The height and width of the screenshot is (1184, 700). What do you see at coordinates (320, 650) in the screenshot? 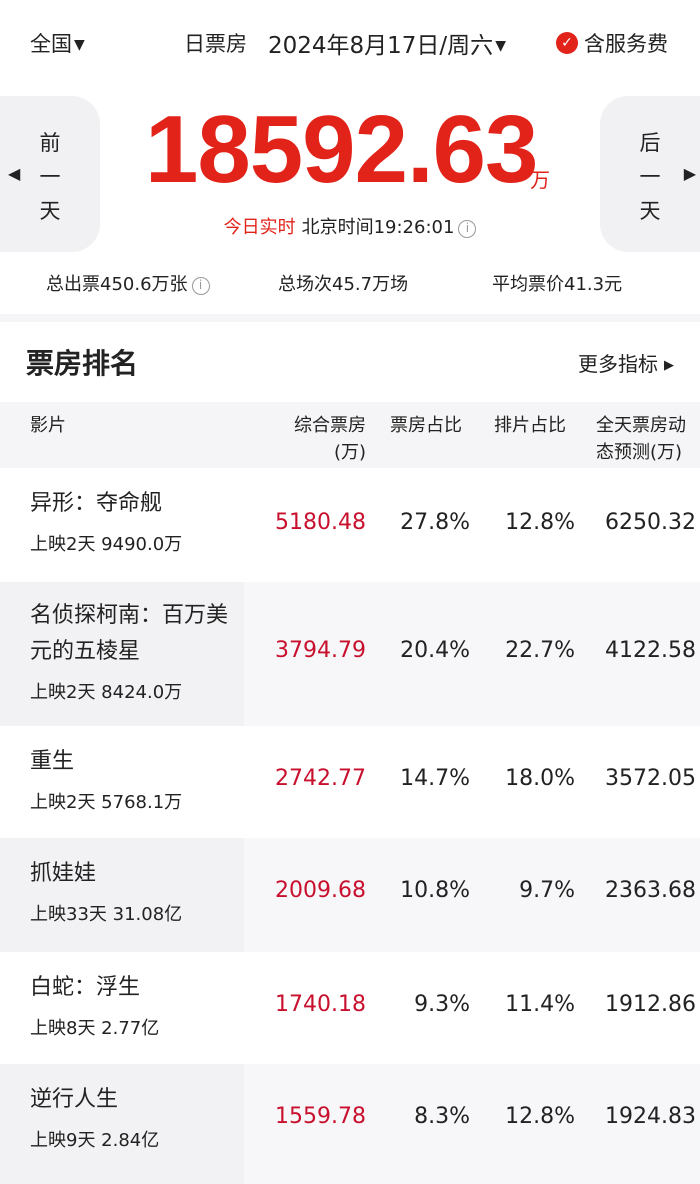
I see `gross-value: 3794.79` at bounding box center [320, 650].